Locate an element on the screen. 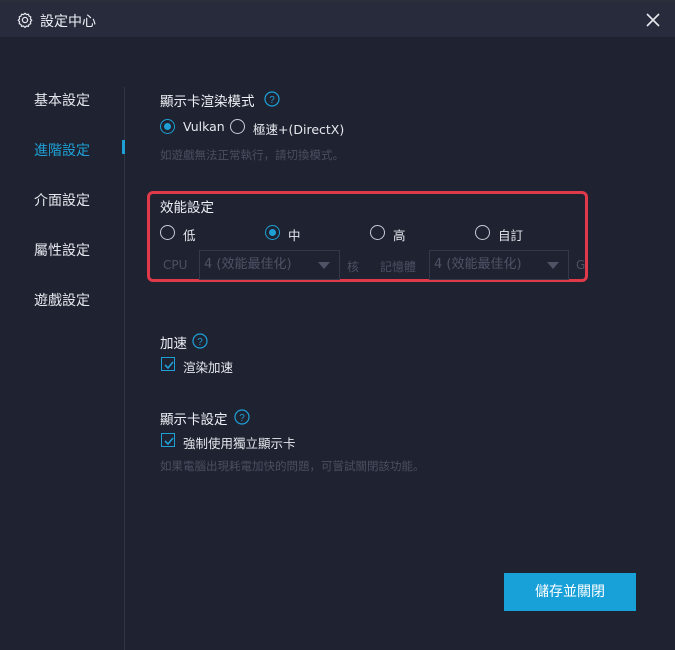  gear-icon is located at coordinates (25, 20).